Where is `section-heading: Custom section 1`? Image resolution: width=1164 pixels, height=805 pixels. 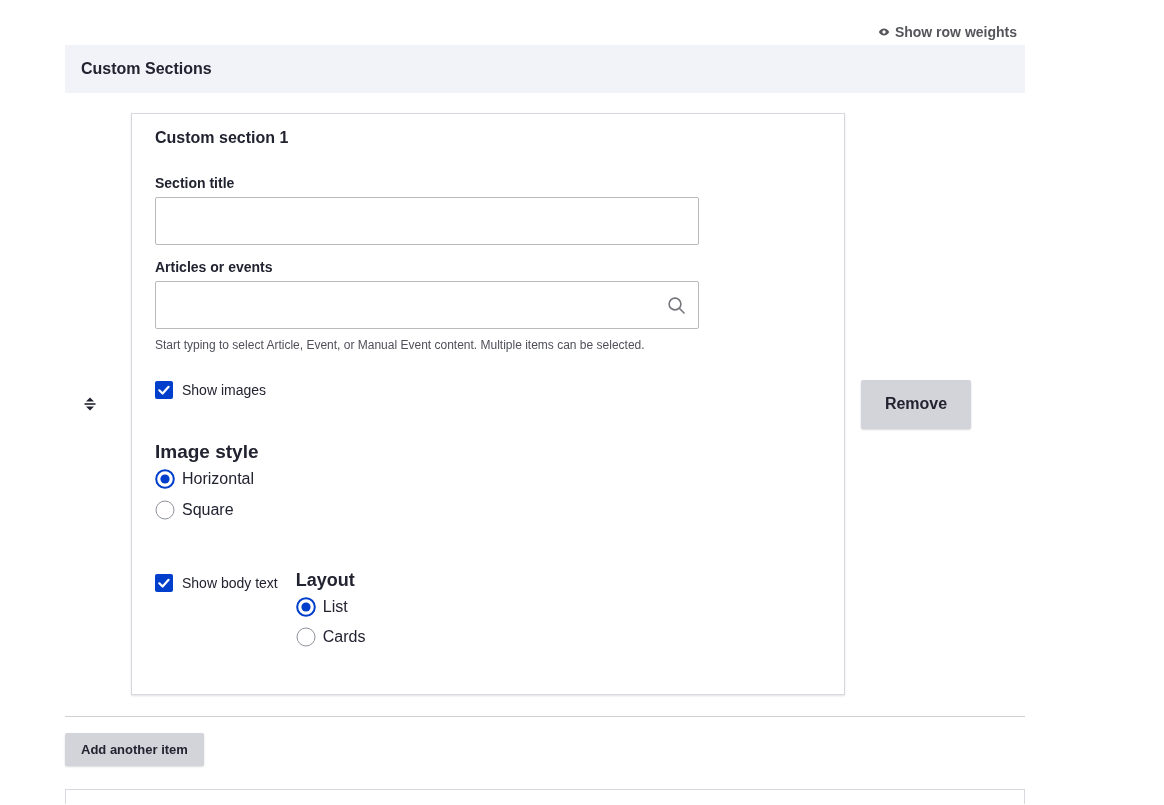
section-heading: Custom section 1 is located at coordinates (222, 138).